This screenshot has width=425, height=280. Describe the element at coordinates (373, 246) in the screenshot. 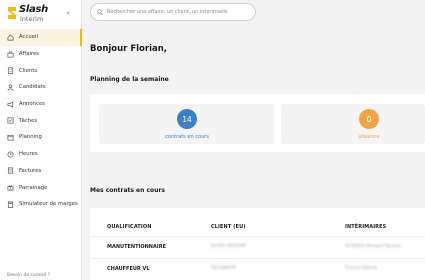

I see `cell-worker: AI QUÉSI Renaud Yassine` at that location.